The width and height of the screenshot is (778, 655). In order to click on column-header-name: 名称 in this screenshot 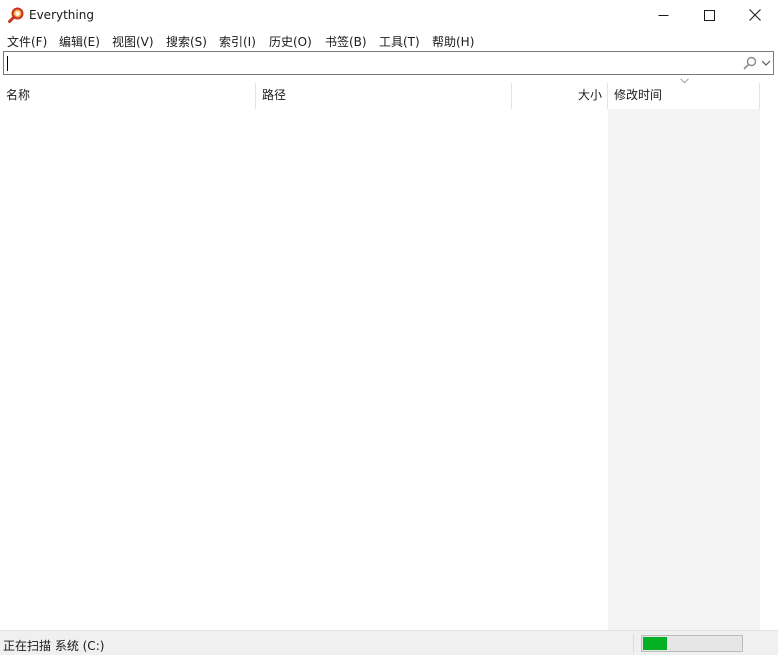, I will do `click(129, 95)`.